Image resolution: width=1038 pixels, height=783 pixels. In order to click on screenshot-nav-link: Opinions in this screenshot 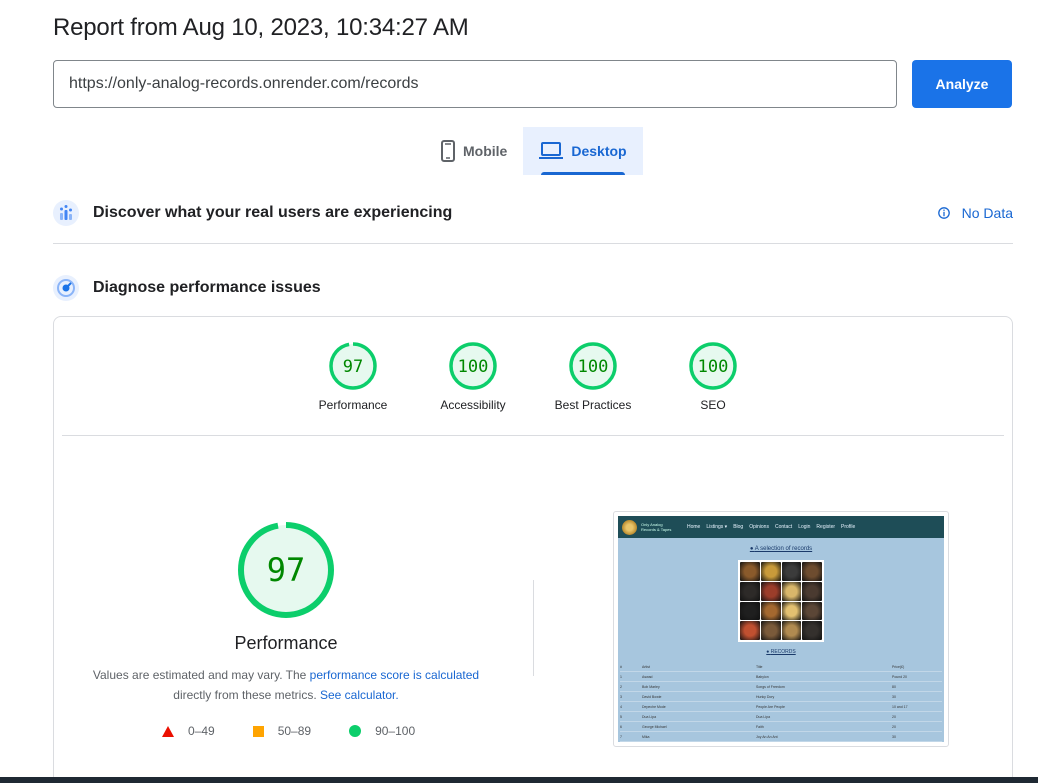, I will do `click(759, 527)`.